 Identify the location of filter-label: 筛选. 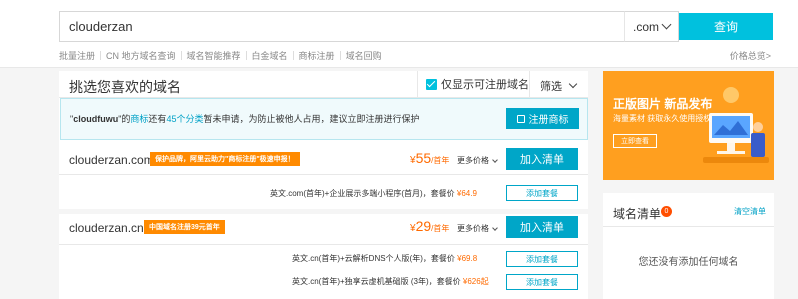
(551, 87).